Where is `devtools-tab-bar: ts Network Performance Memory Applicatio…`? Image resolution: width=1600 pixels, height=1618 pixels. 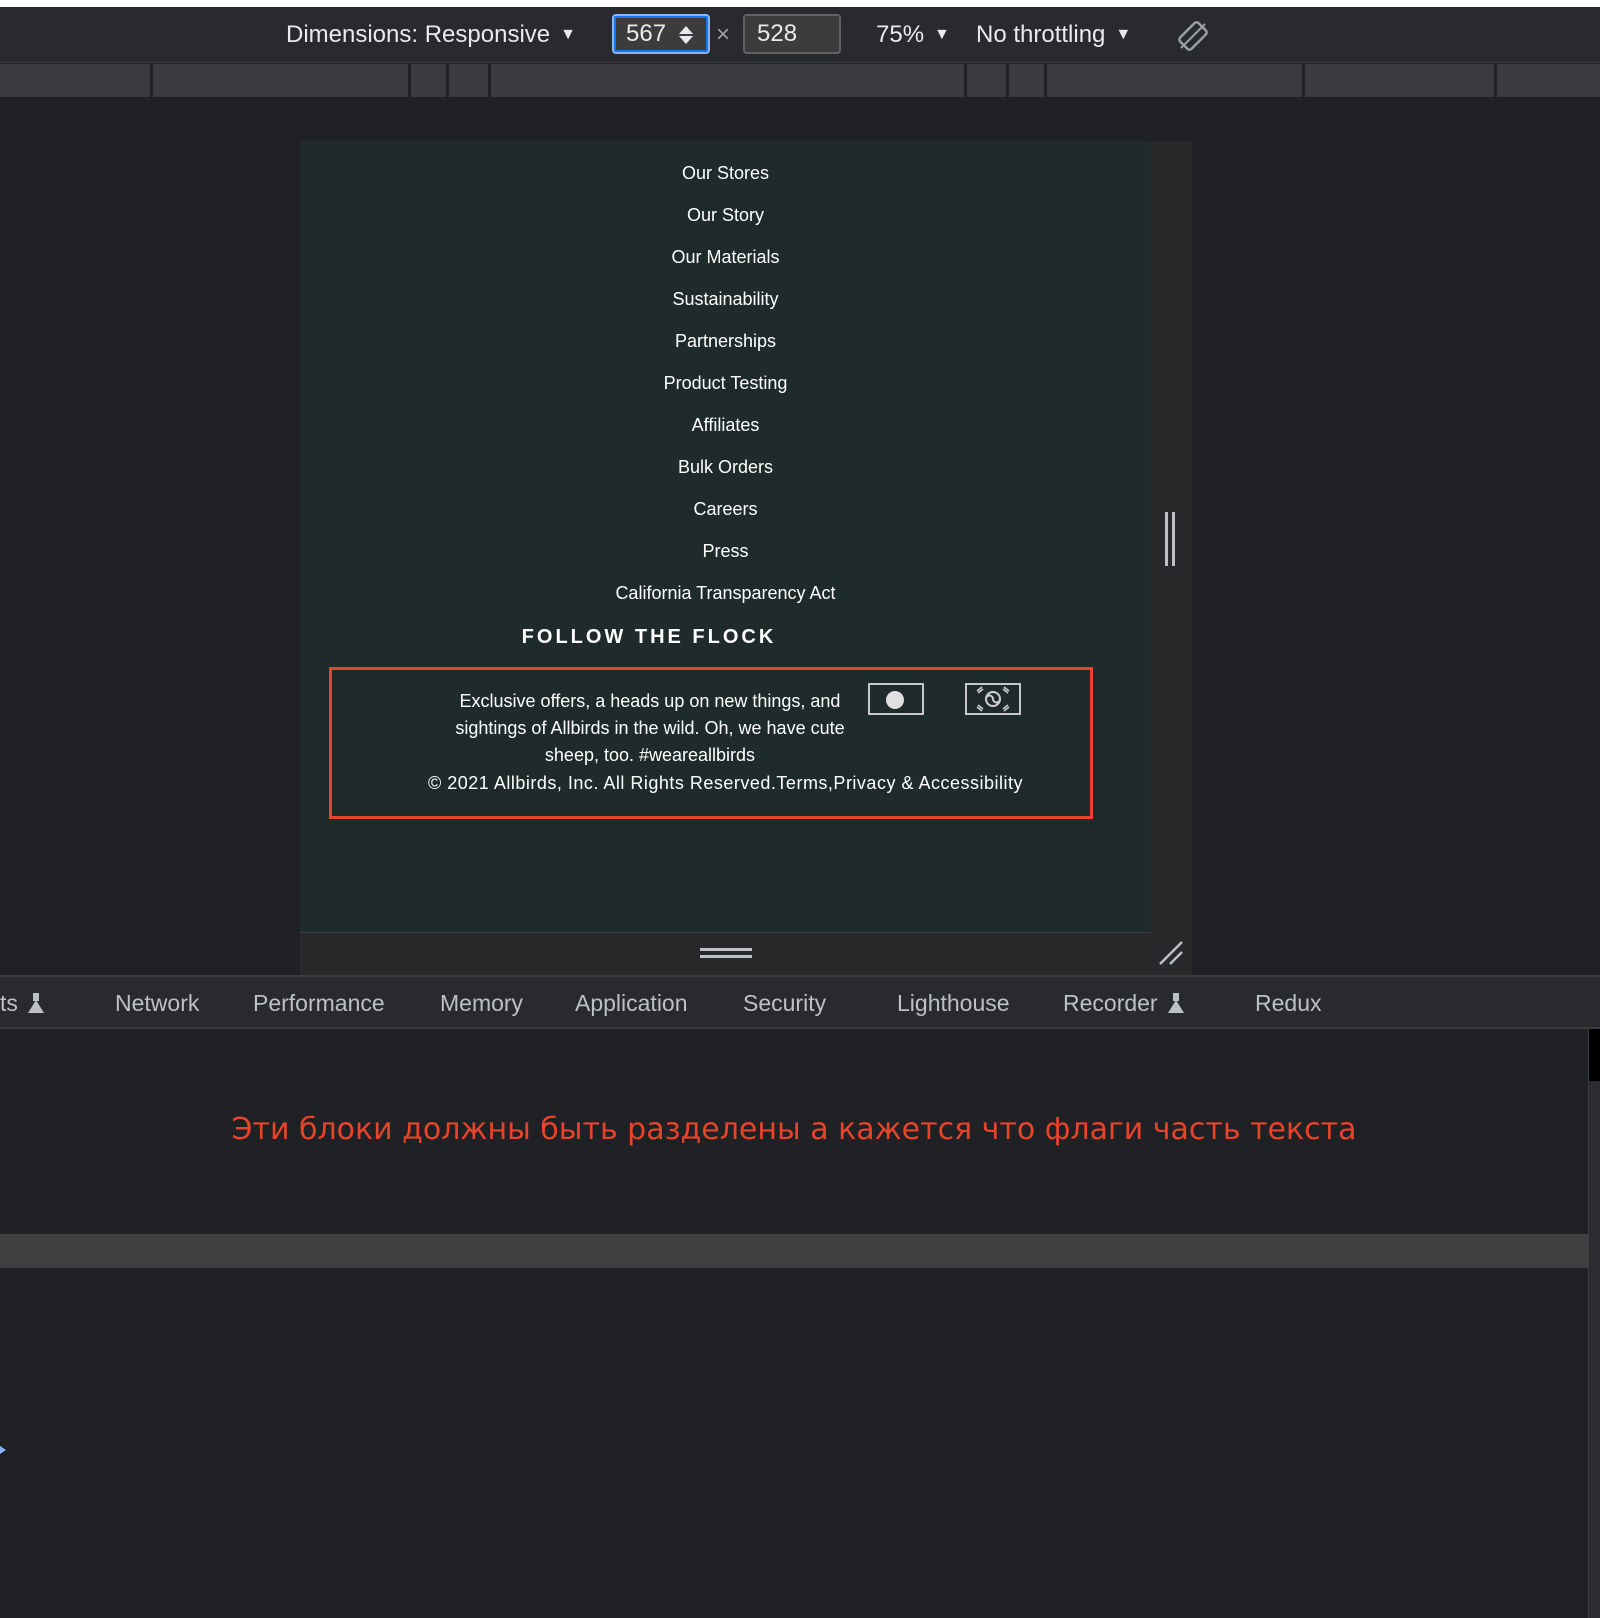 devtools-tab-bar: ts Network Performance Memory Applicatio… is located at coordinates (800, 1002).